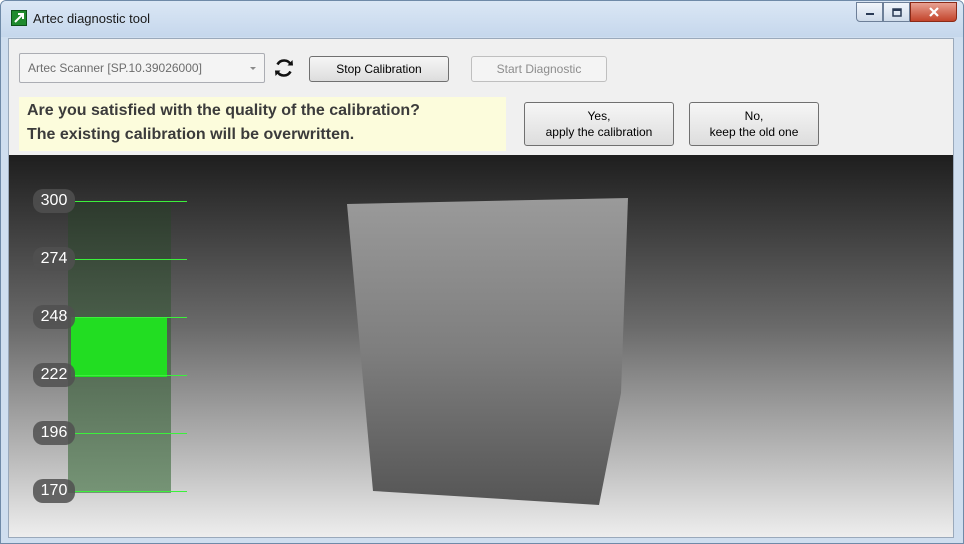  I want to click on start-diagnostic-button: Start Diagnostic, so click(539, 69).